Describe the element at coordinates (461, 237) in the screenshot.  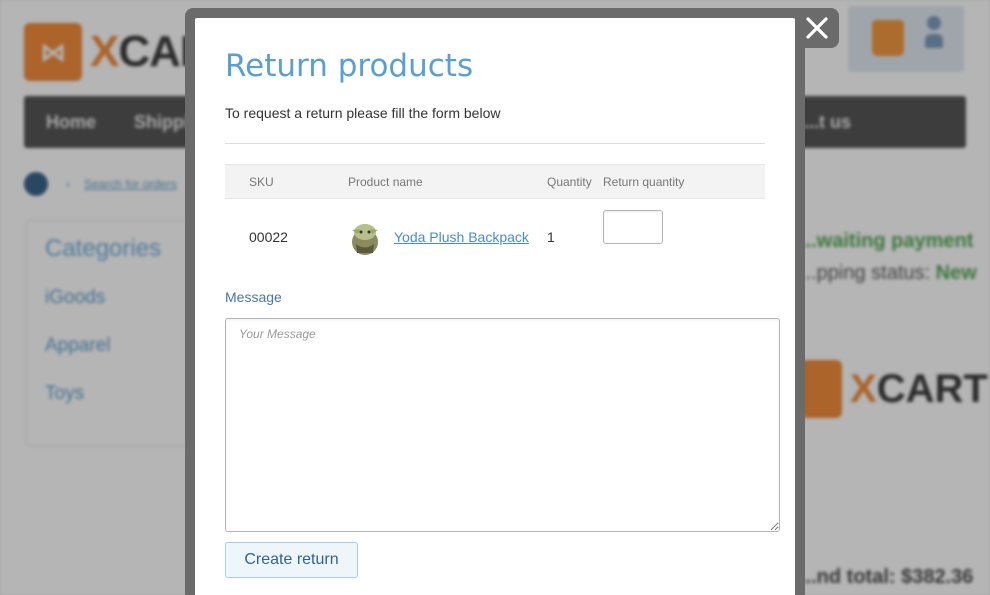
I see `product-link: Yoda Plush Backpack` at that location.